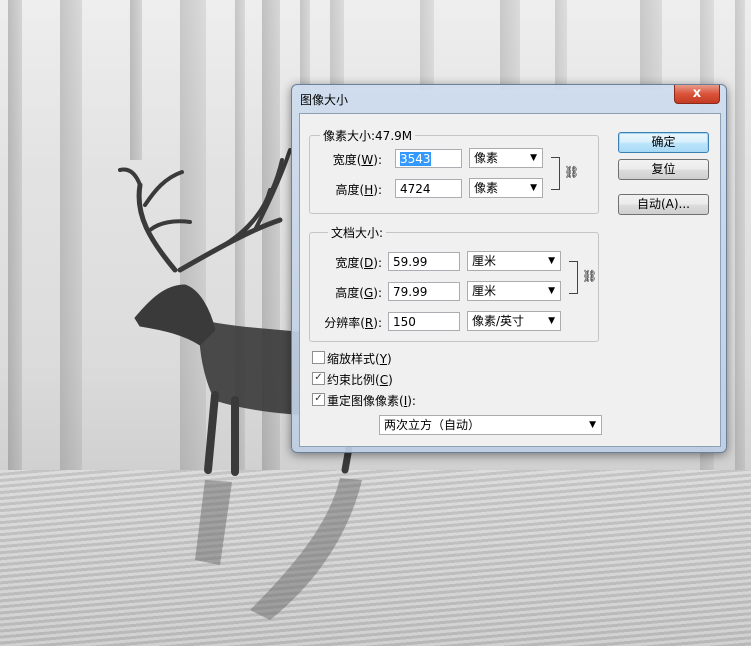  I want to click on pixel-width-label: 宽度(W):, so click(357, 160).